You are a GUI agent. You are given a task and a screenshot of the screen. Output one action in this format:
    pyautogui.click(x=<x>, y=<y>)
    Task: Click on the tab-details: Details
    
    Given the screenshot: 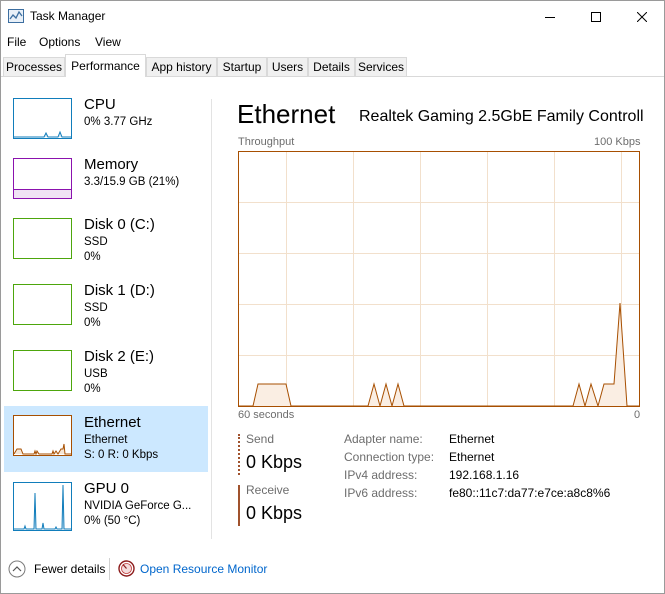 What is the action you would take?
    pyautogui.click(x=331, y=66)
    